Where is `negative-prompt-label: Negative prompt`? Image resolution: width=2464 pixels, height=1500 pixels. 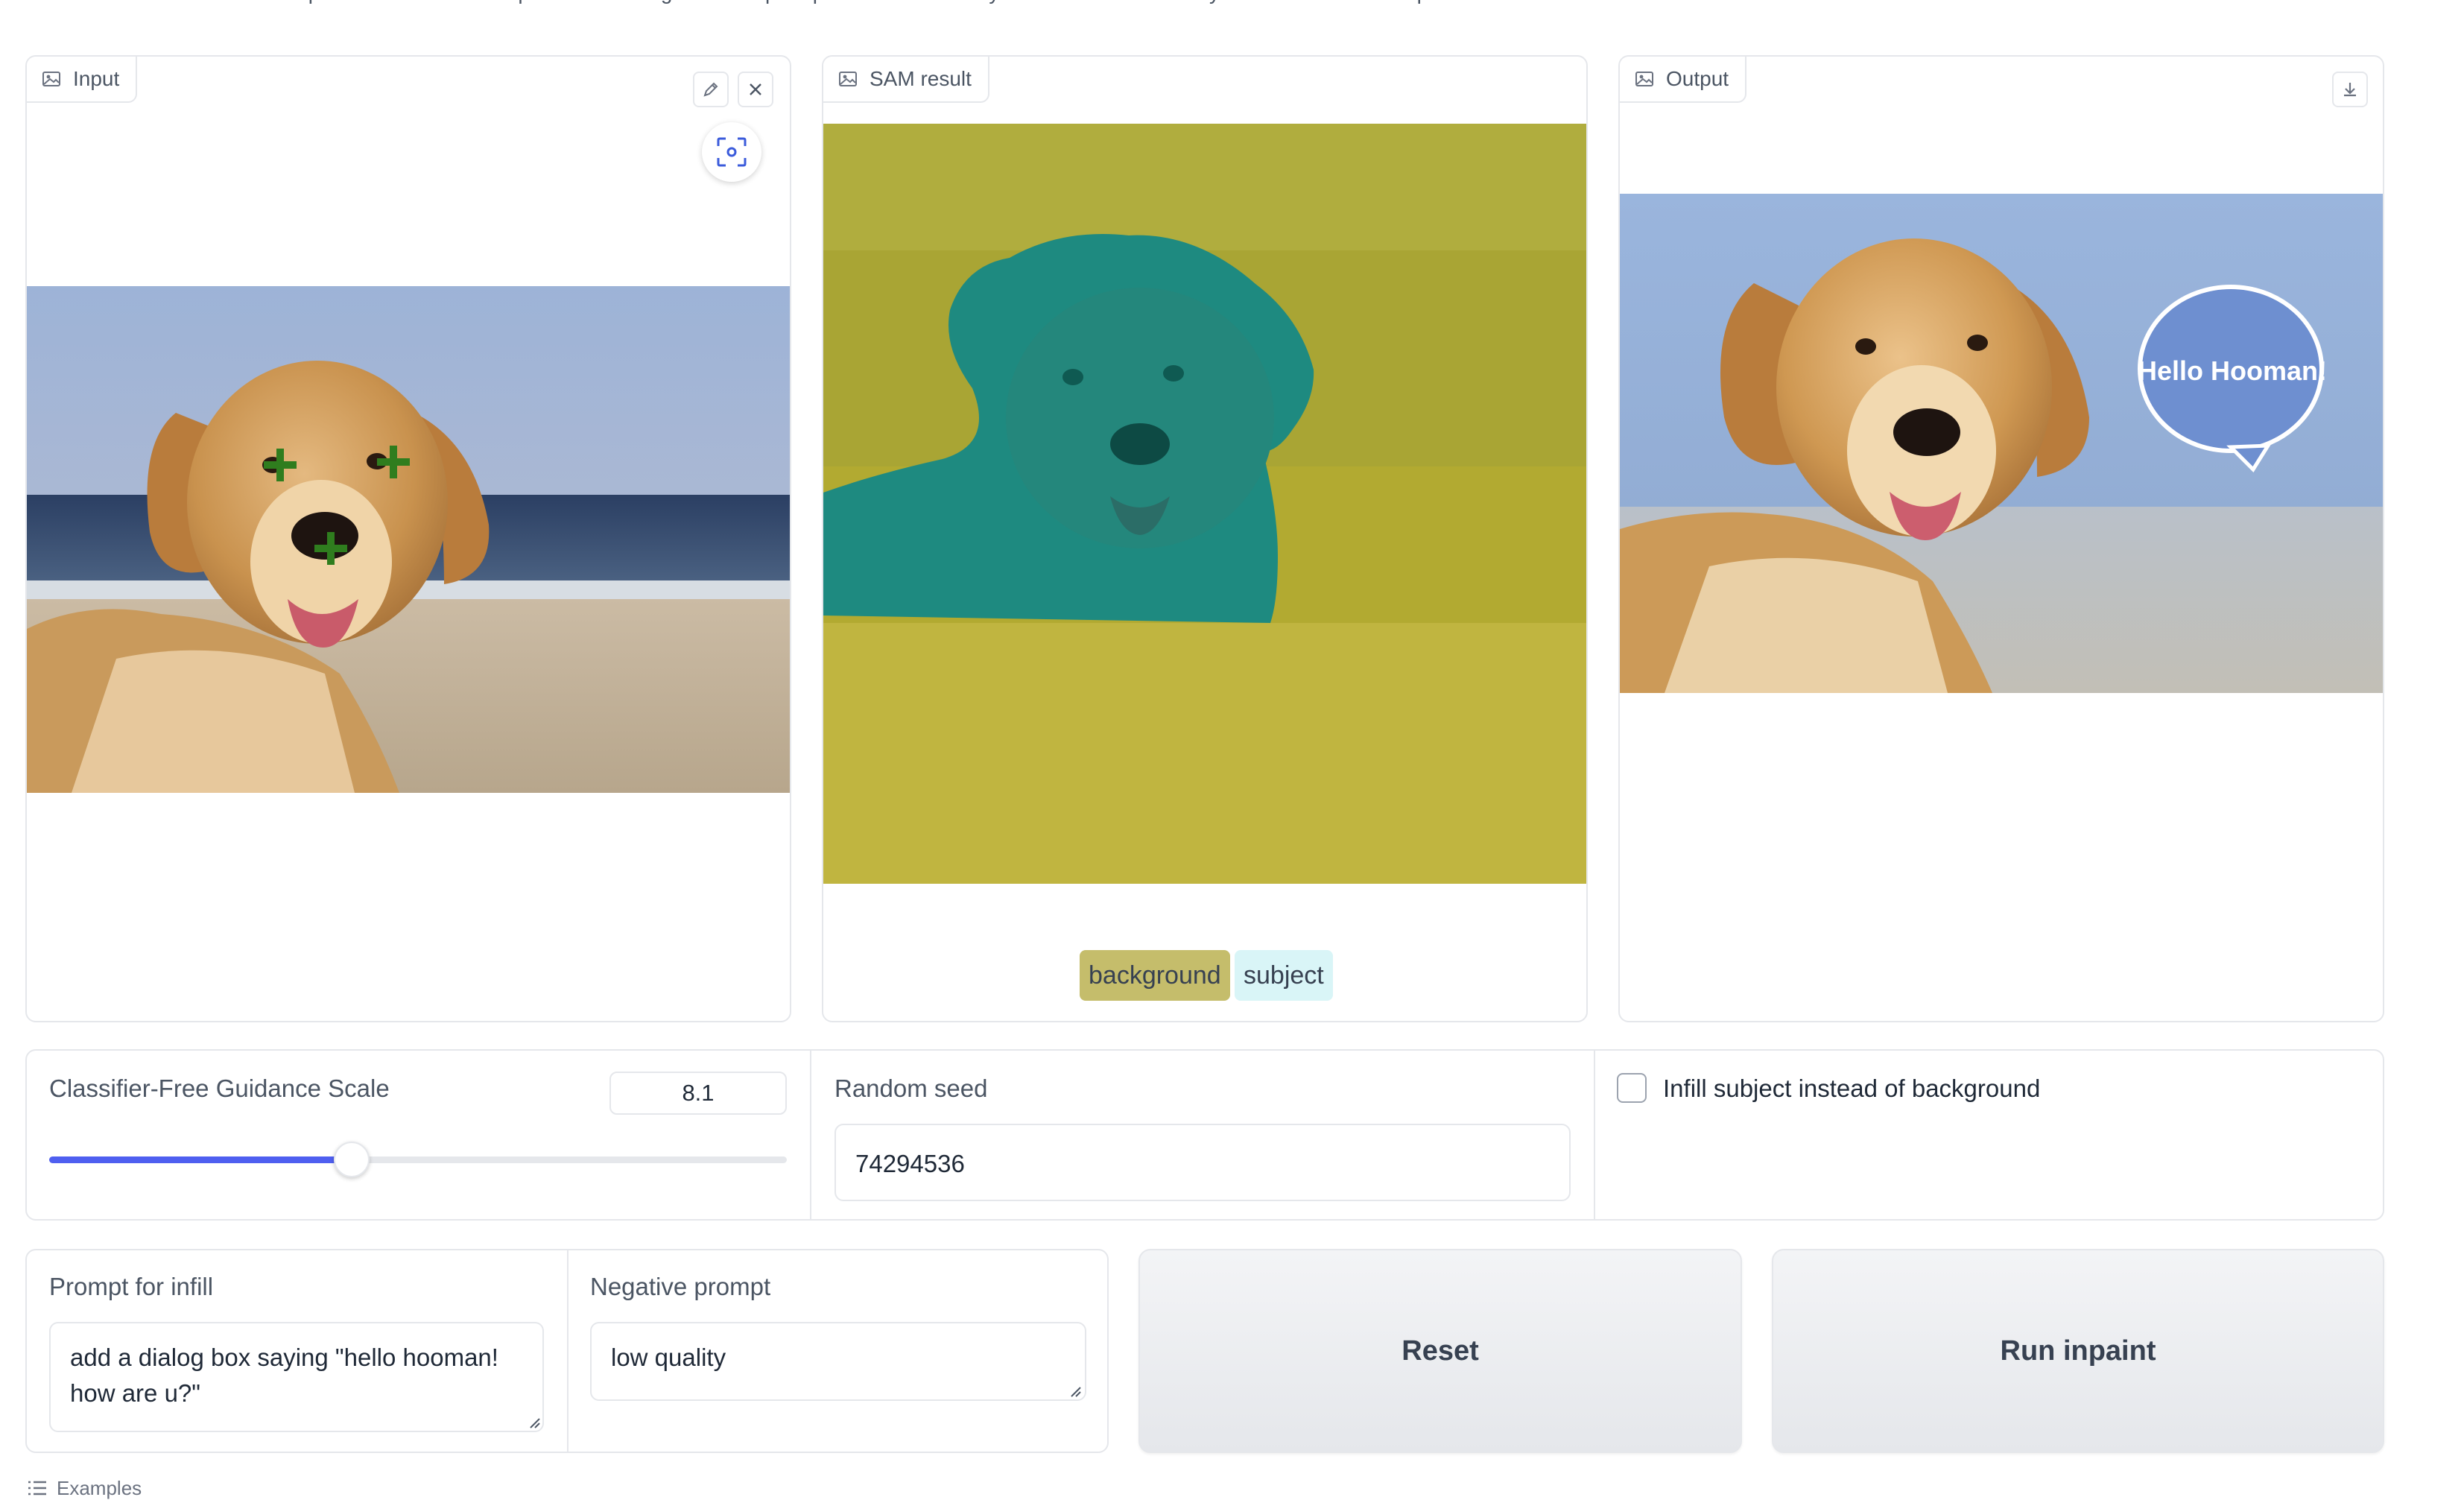
negative-prompt-label: Negative prompt is located at coordinates (680, 1287).